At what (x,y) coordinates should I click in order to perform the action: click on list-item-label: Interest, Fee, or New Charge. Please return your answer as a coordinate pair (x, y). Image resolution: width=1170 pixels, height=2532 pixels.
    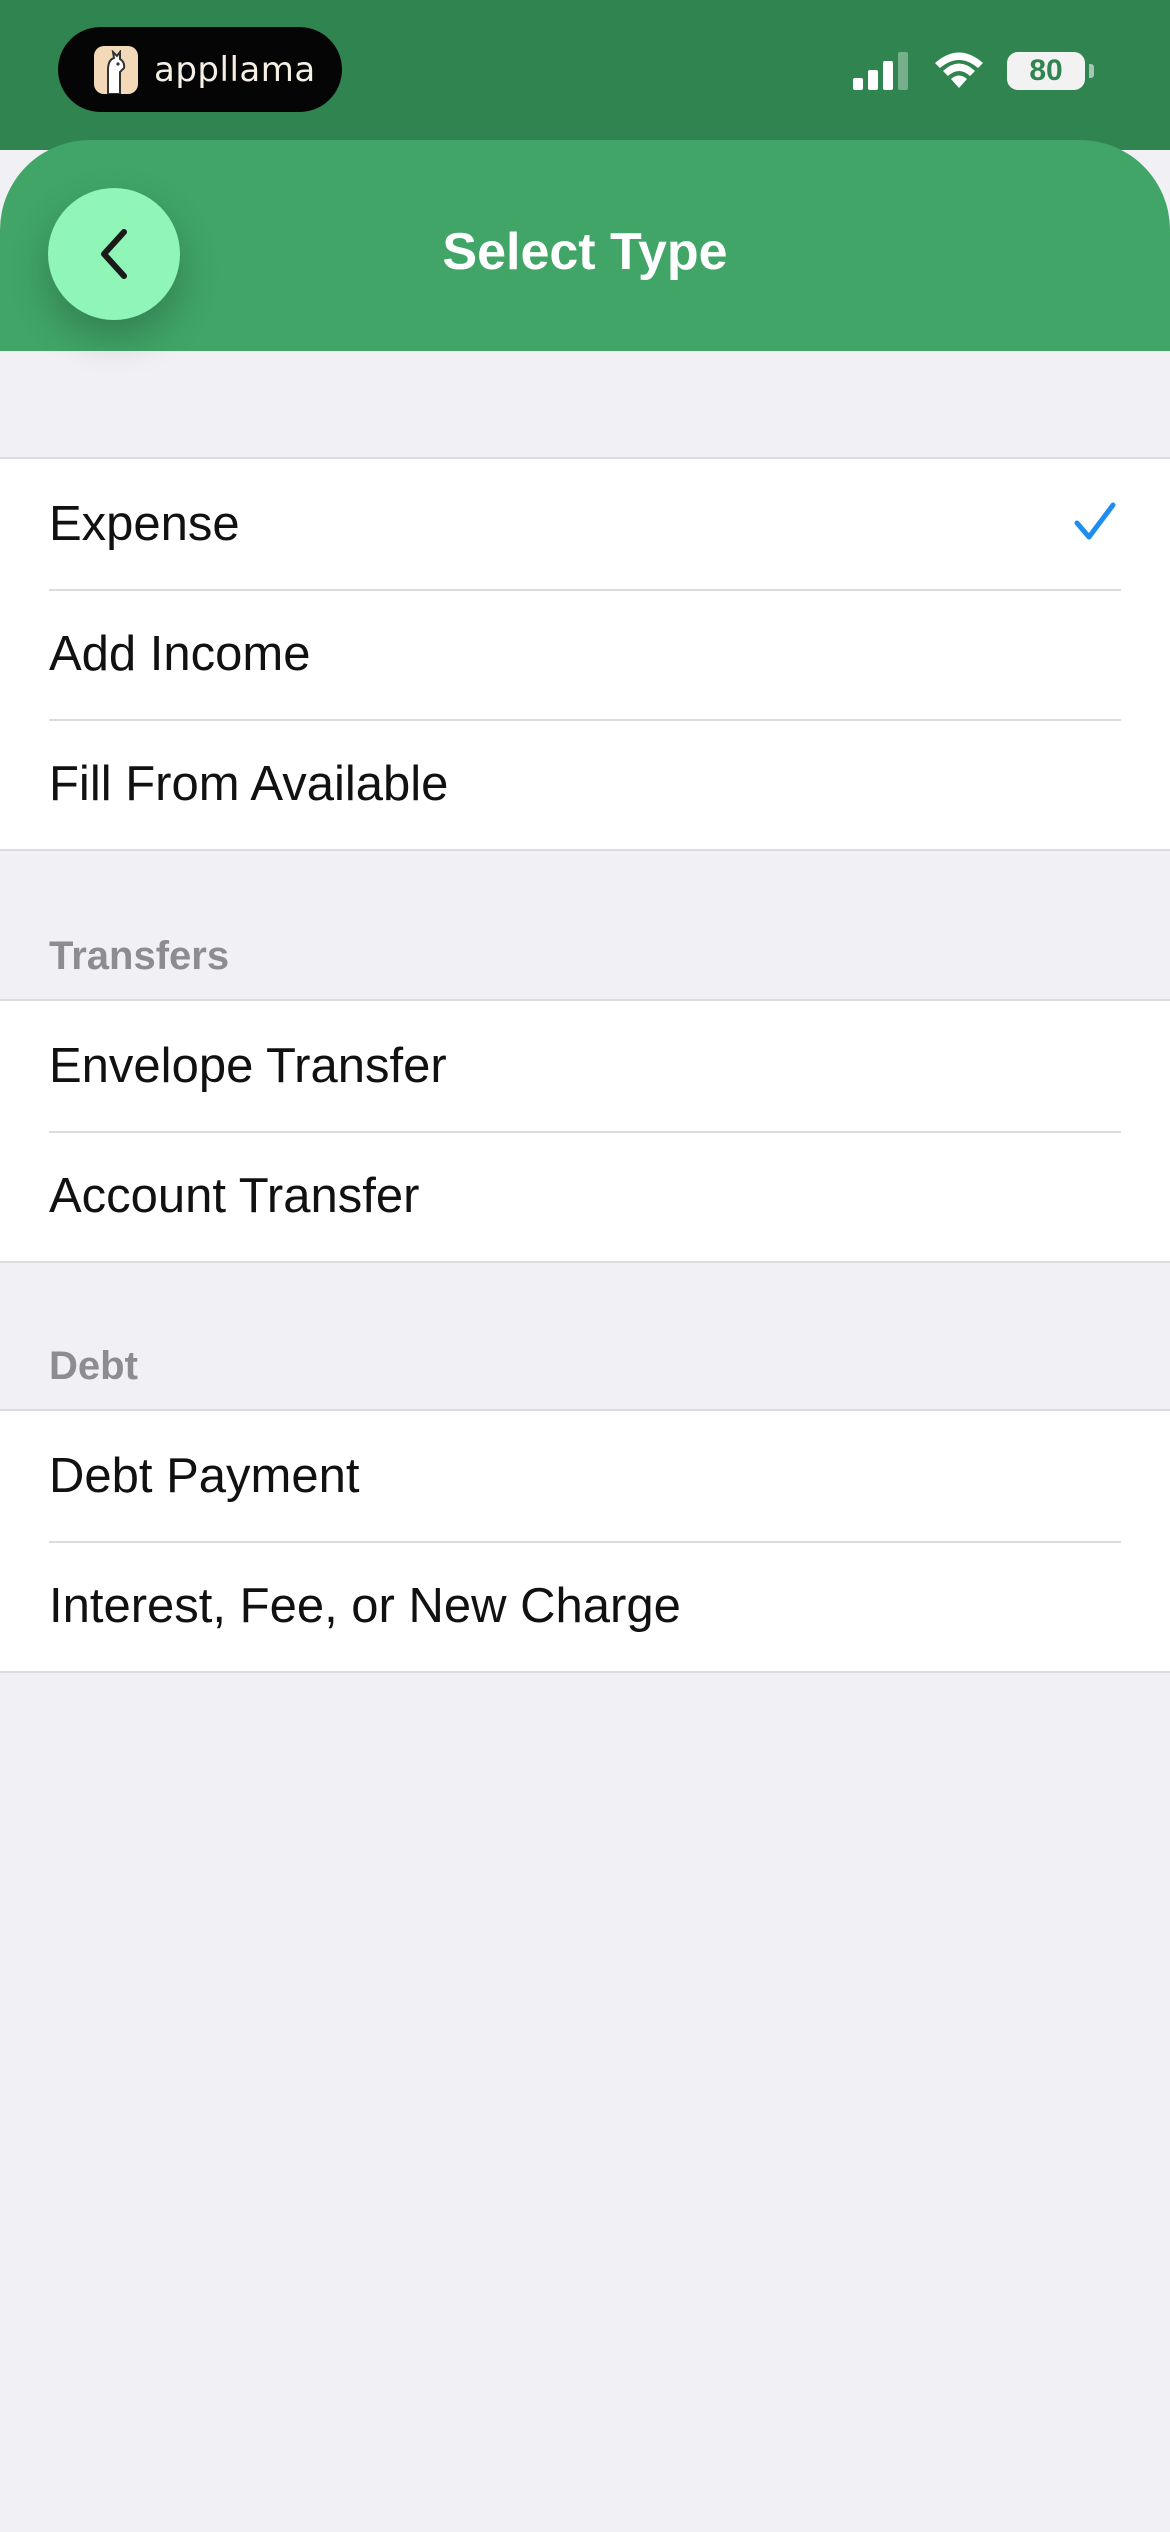
    Looking at the image, I should click on (365, 1606).